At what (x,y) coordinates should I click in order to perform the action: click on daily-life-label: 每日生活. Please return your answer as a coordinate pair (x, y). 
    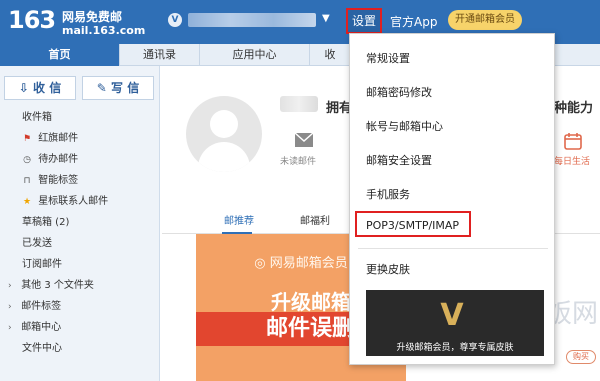
    Looking at the image, I should click on (572, 160).